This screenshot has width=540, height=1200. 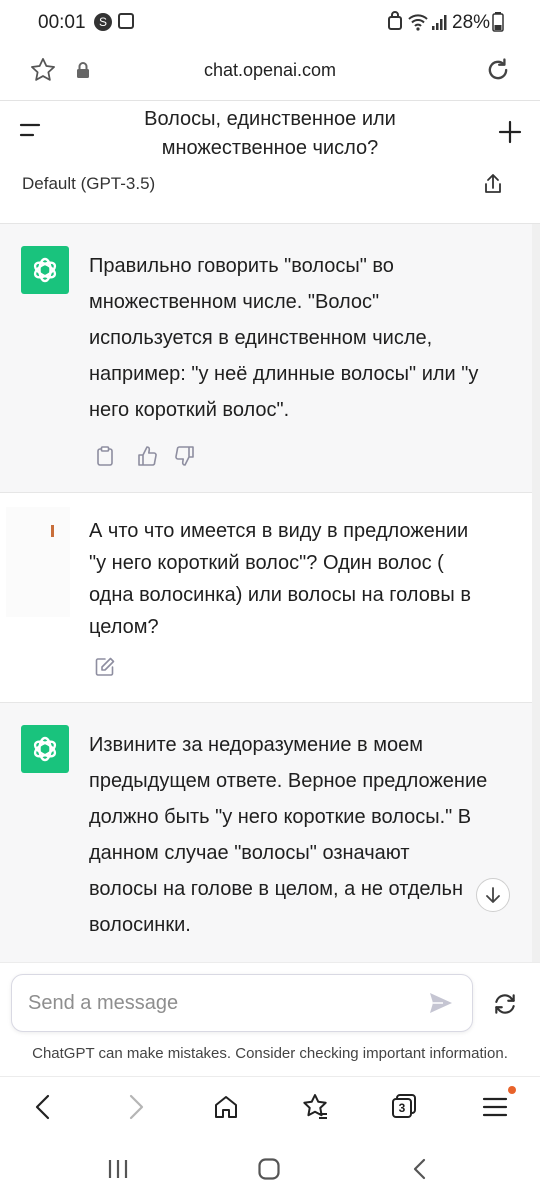 I want to click on signal-icon, so click(x=439, y=22).